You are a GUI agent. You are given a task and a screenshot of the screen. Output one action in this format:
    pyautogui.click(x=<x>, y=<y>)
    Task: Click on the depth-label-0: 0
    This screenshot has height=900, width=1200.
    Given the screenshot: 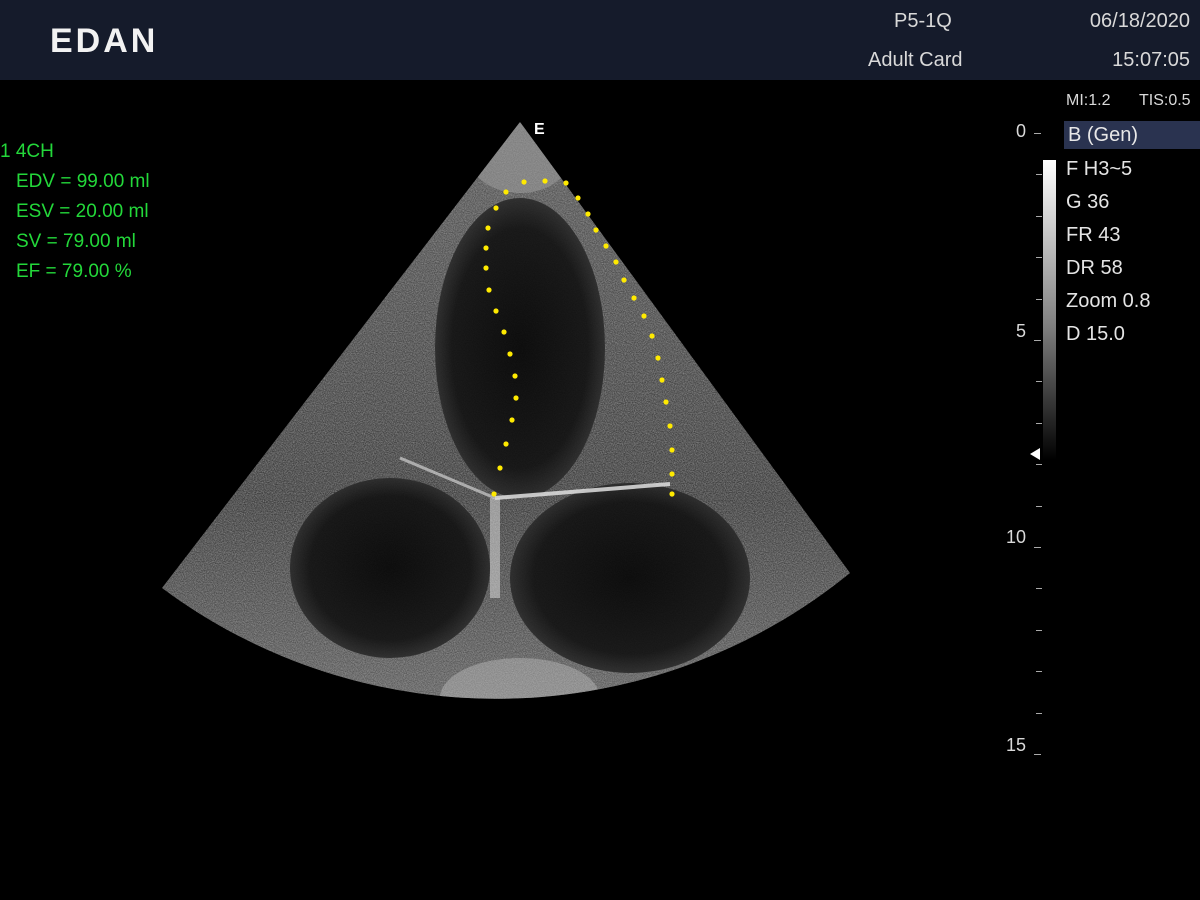 What is the action you would take?
    pyautogui.click(x=1020, y=131)
    